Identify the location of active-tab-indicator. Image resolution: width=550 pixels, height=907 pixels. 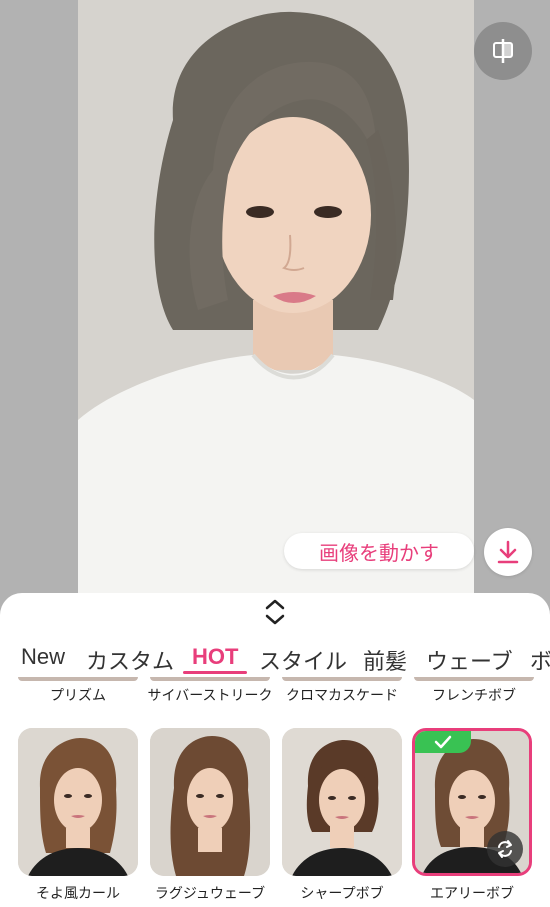
(215, 672).